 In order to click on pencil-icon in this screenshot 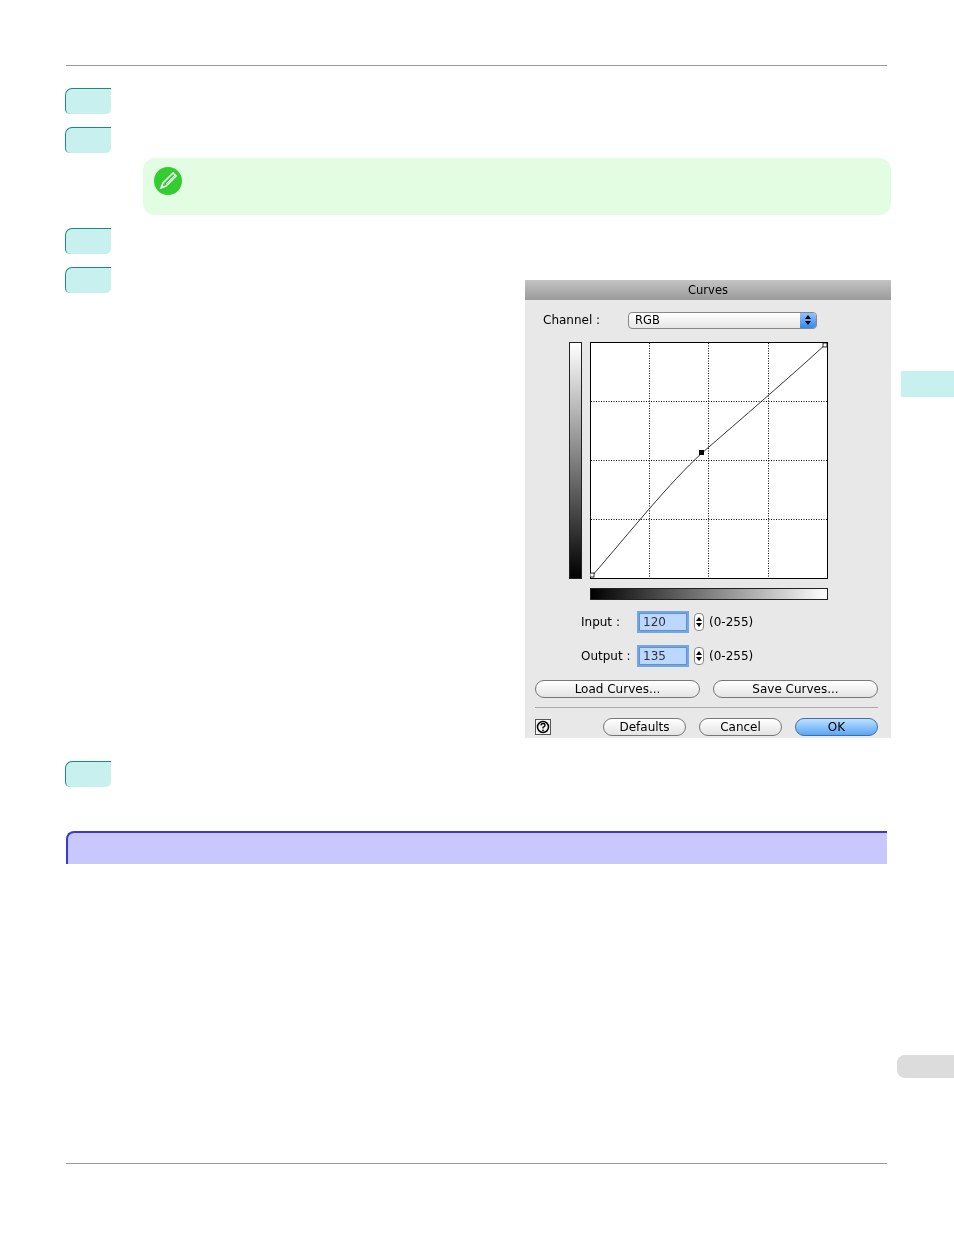, I will do `click(168, 181)`.